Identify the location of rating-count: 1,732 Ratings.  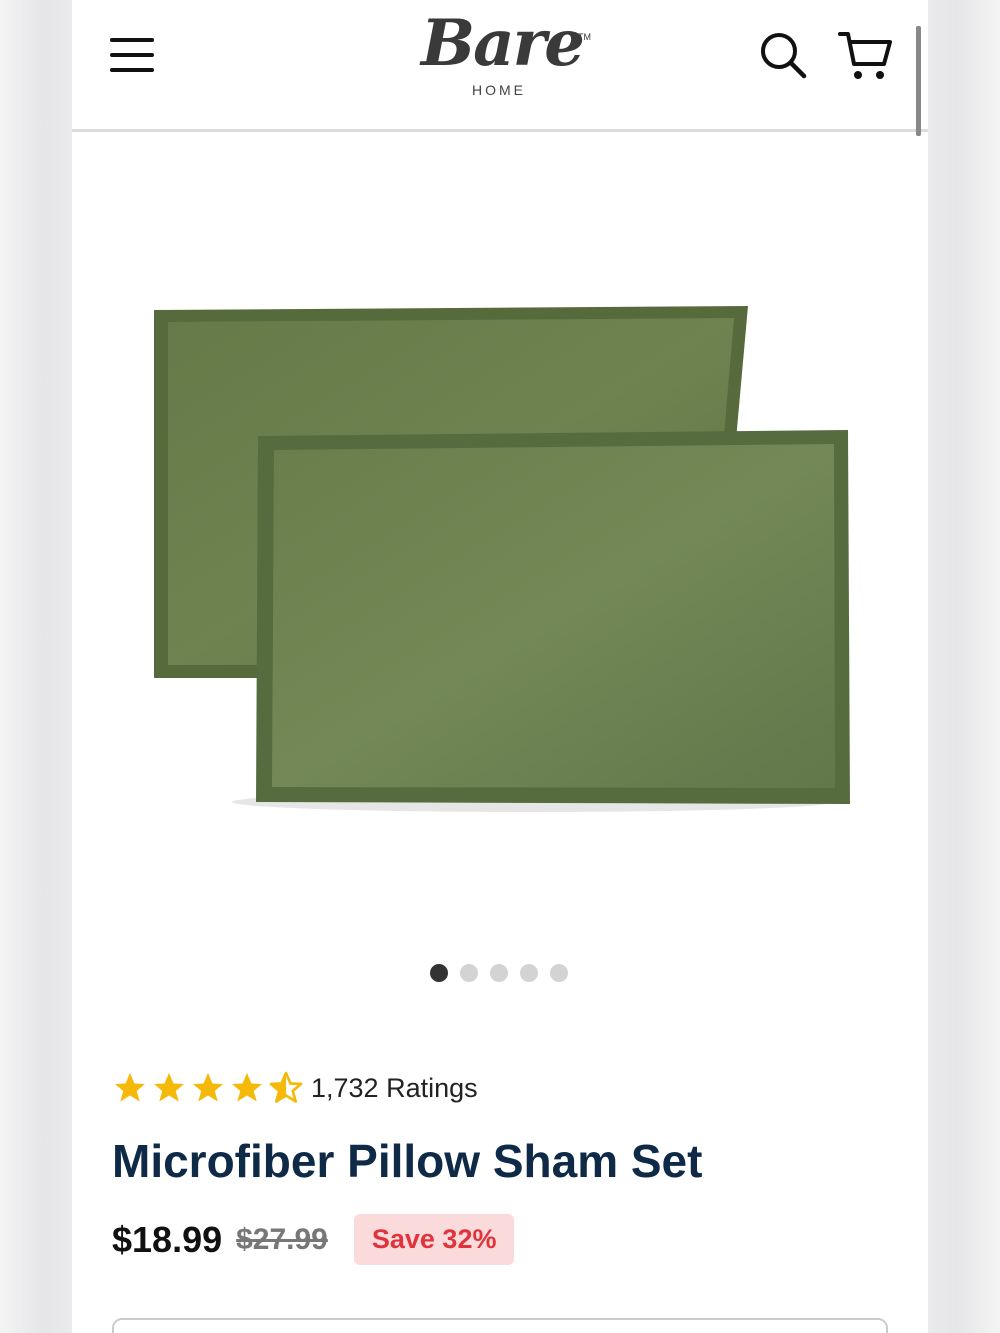
(394, 1087).